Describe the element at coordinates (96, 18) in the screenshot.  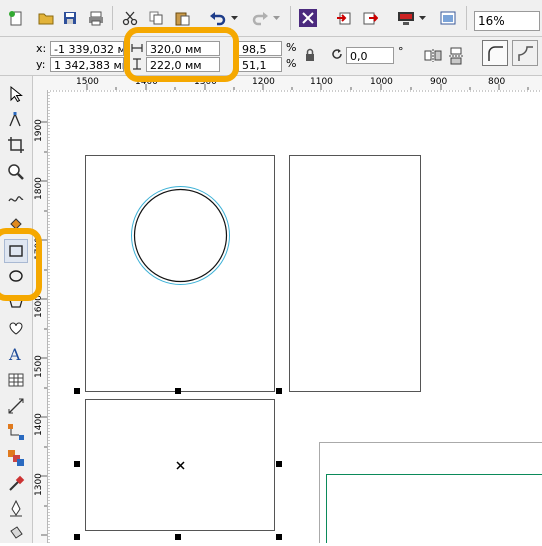
I see `print-icon` at that location.